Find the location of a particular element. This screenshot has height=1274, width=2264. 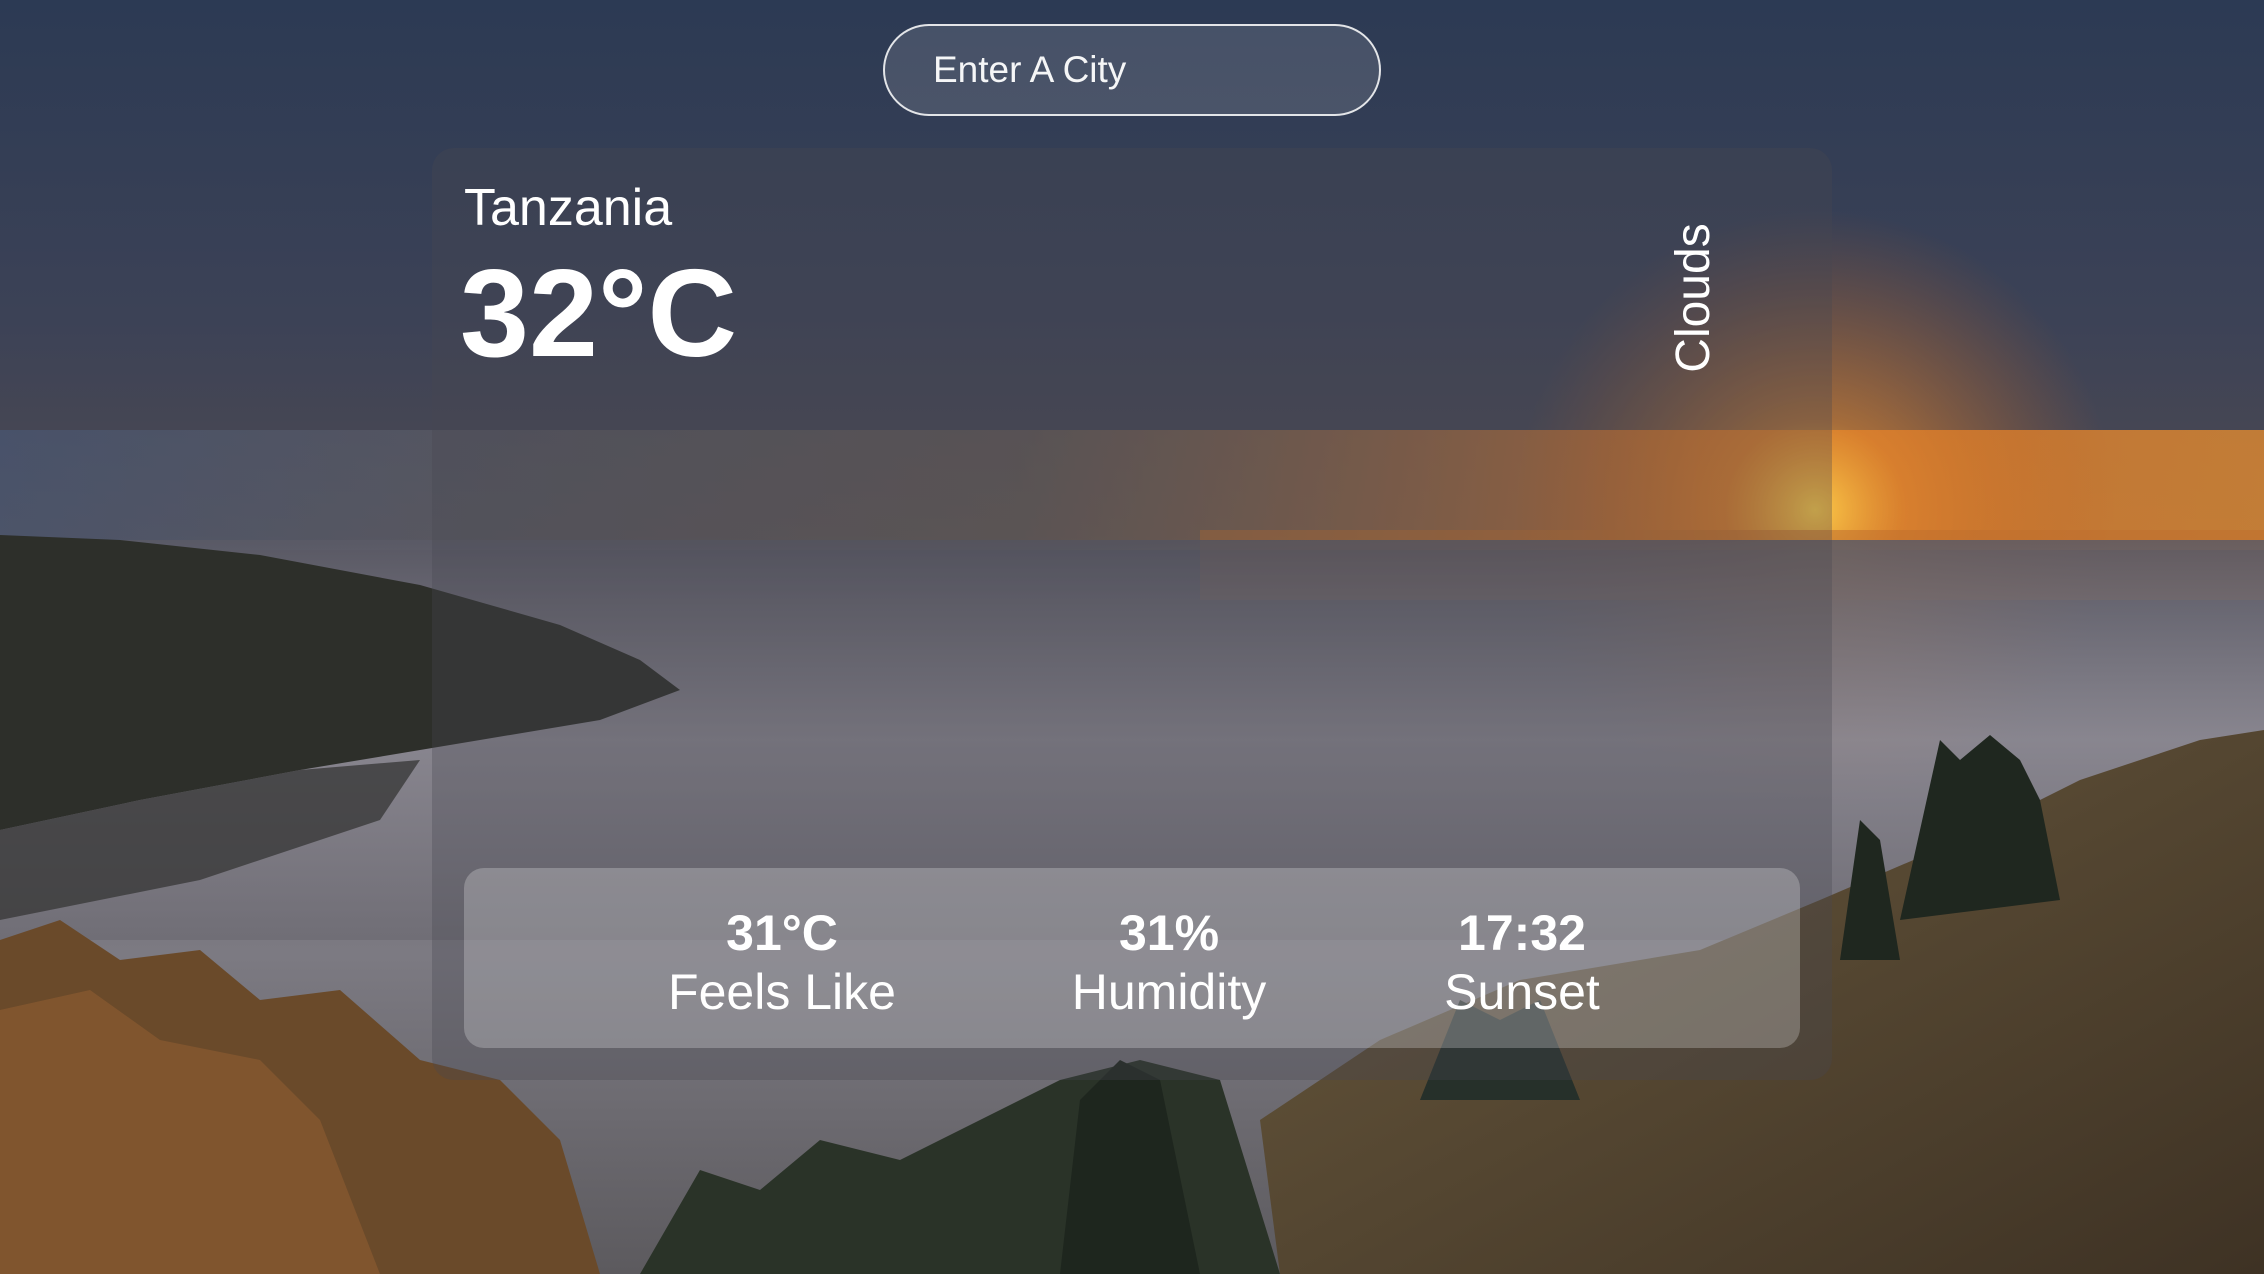

feels-like-value: 31°C is located at coordinates (782, 933).